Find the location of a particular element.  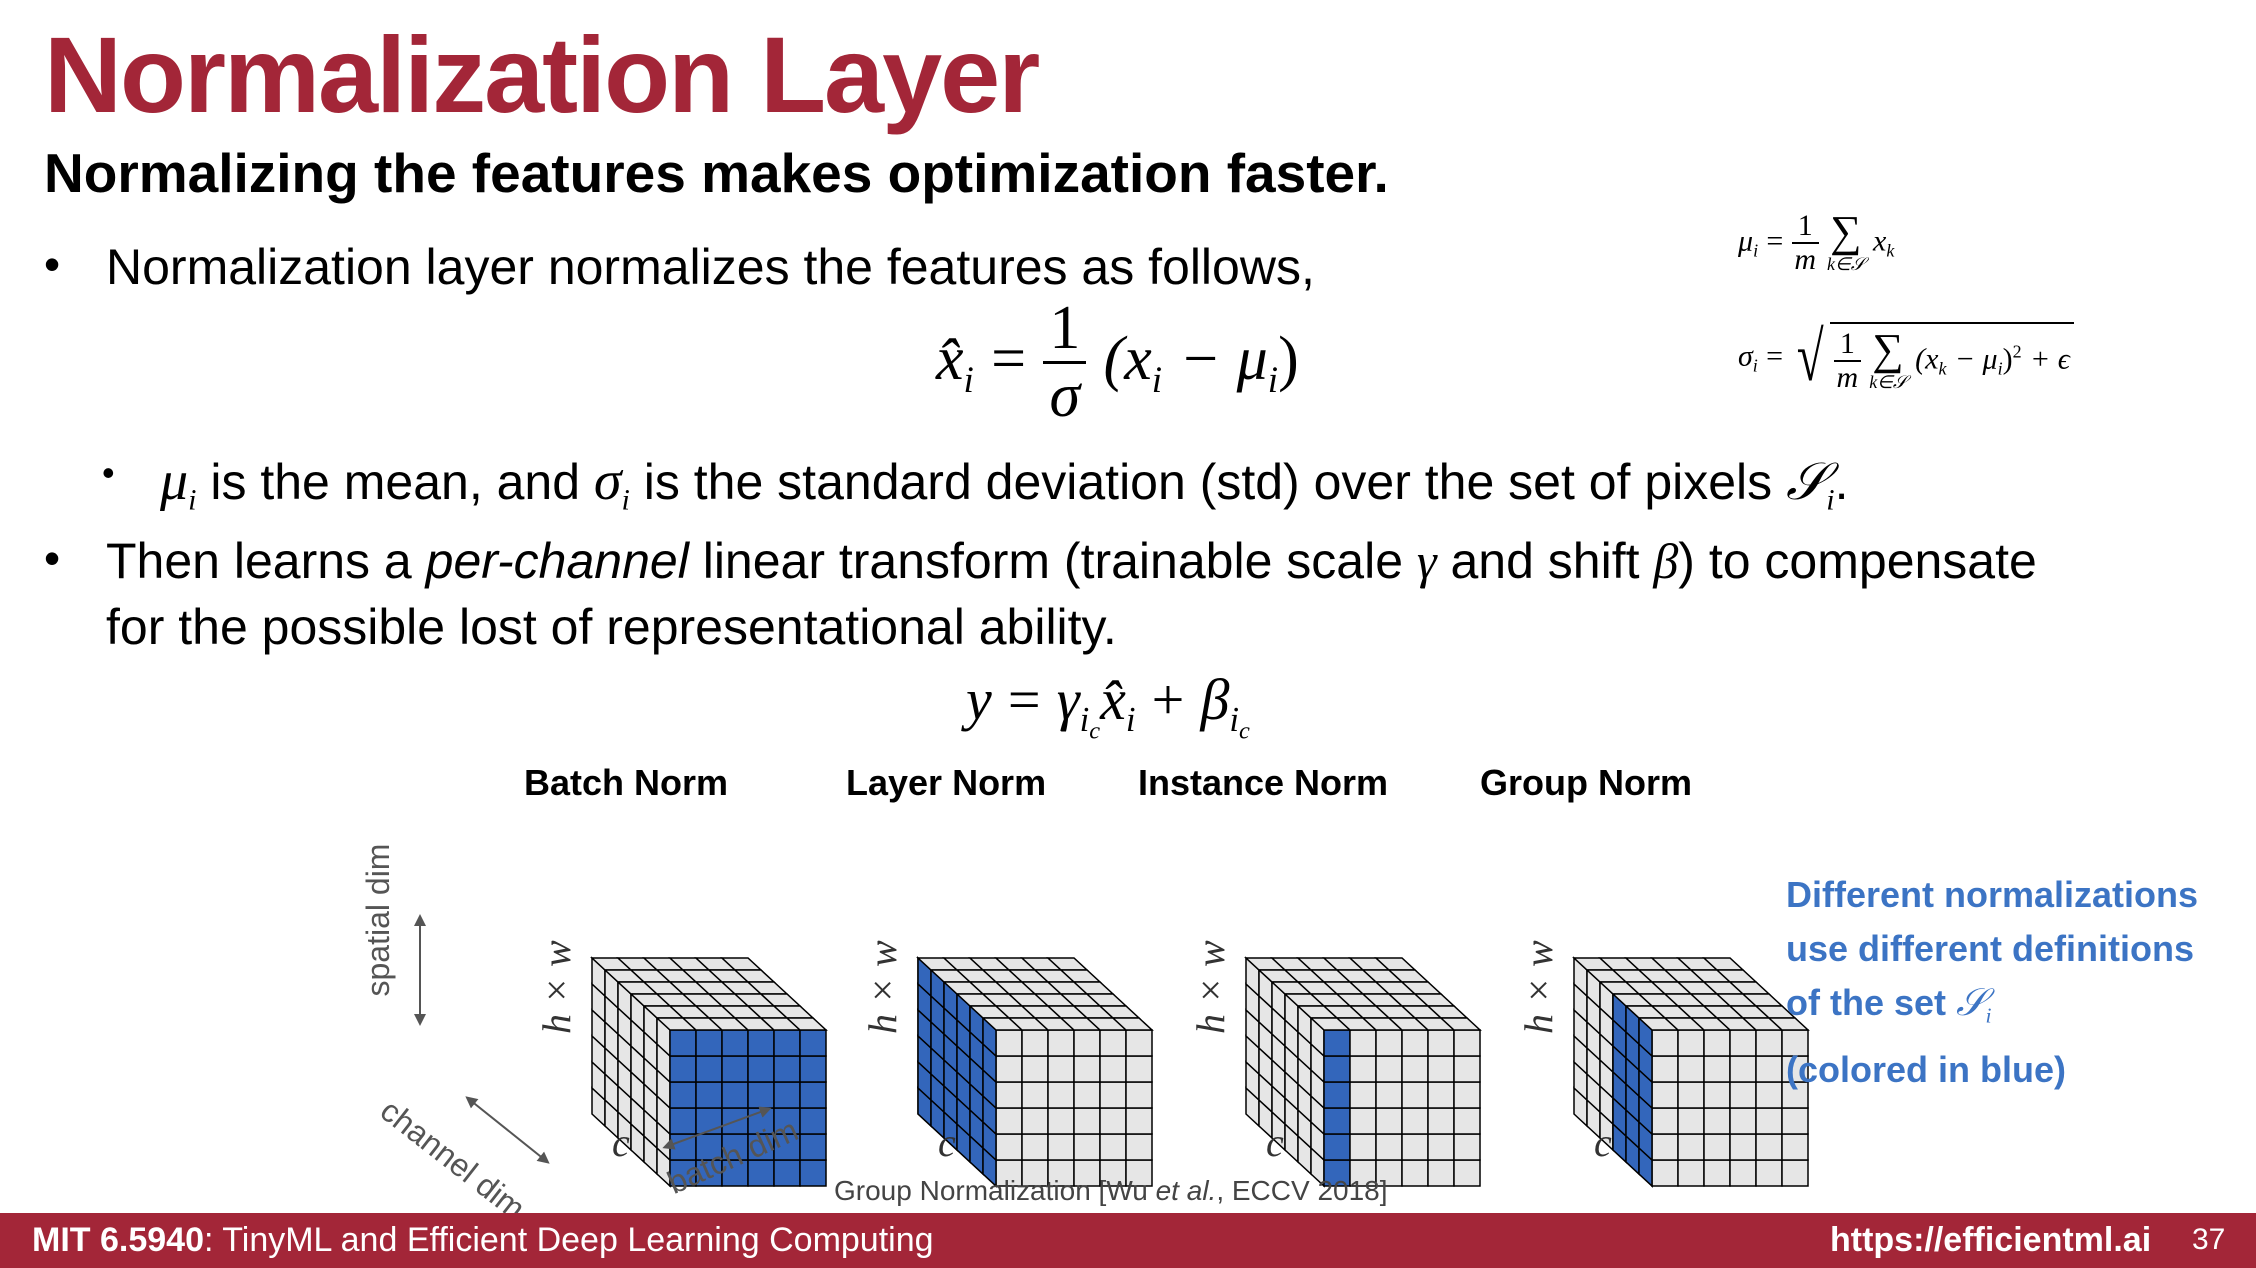

spatial-dim-label: spatial dim is located at coordinates (378, 920).